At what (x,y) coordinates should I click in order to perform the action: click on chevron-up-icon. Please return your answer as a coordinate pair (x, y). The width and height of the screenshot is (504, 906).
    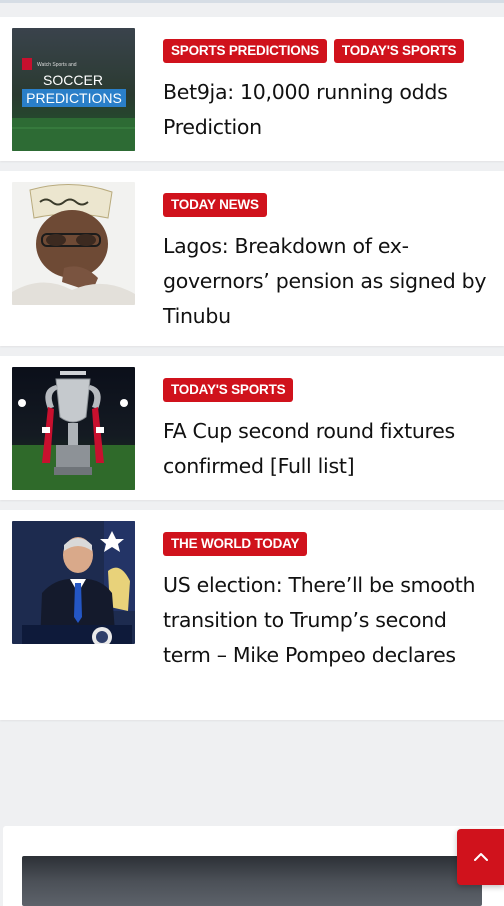
    Looking at the image, I should click on (480, 857).